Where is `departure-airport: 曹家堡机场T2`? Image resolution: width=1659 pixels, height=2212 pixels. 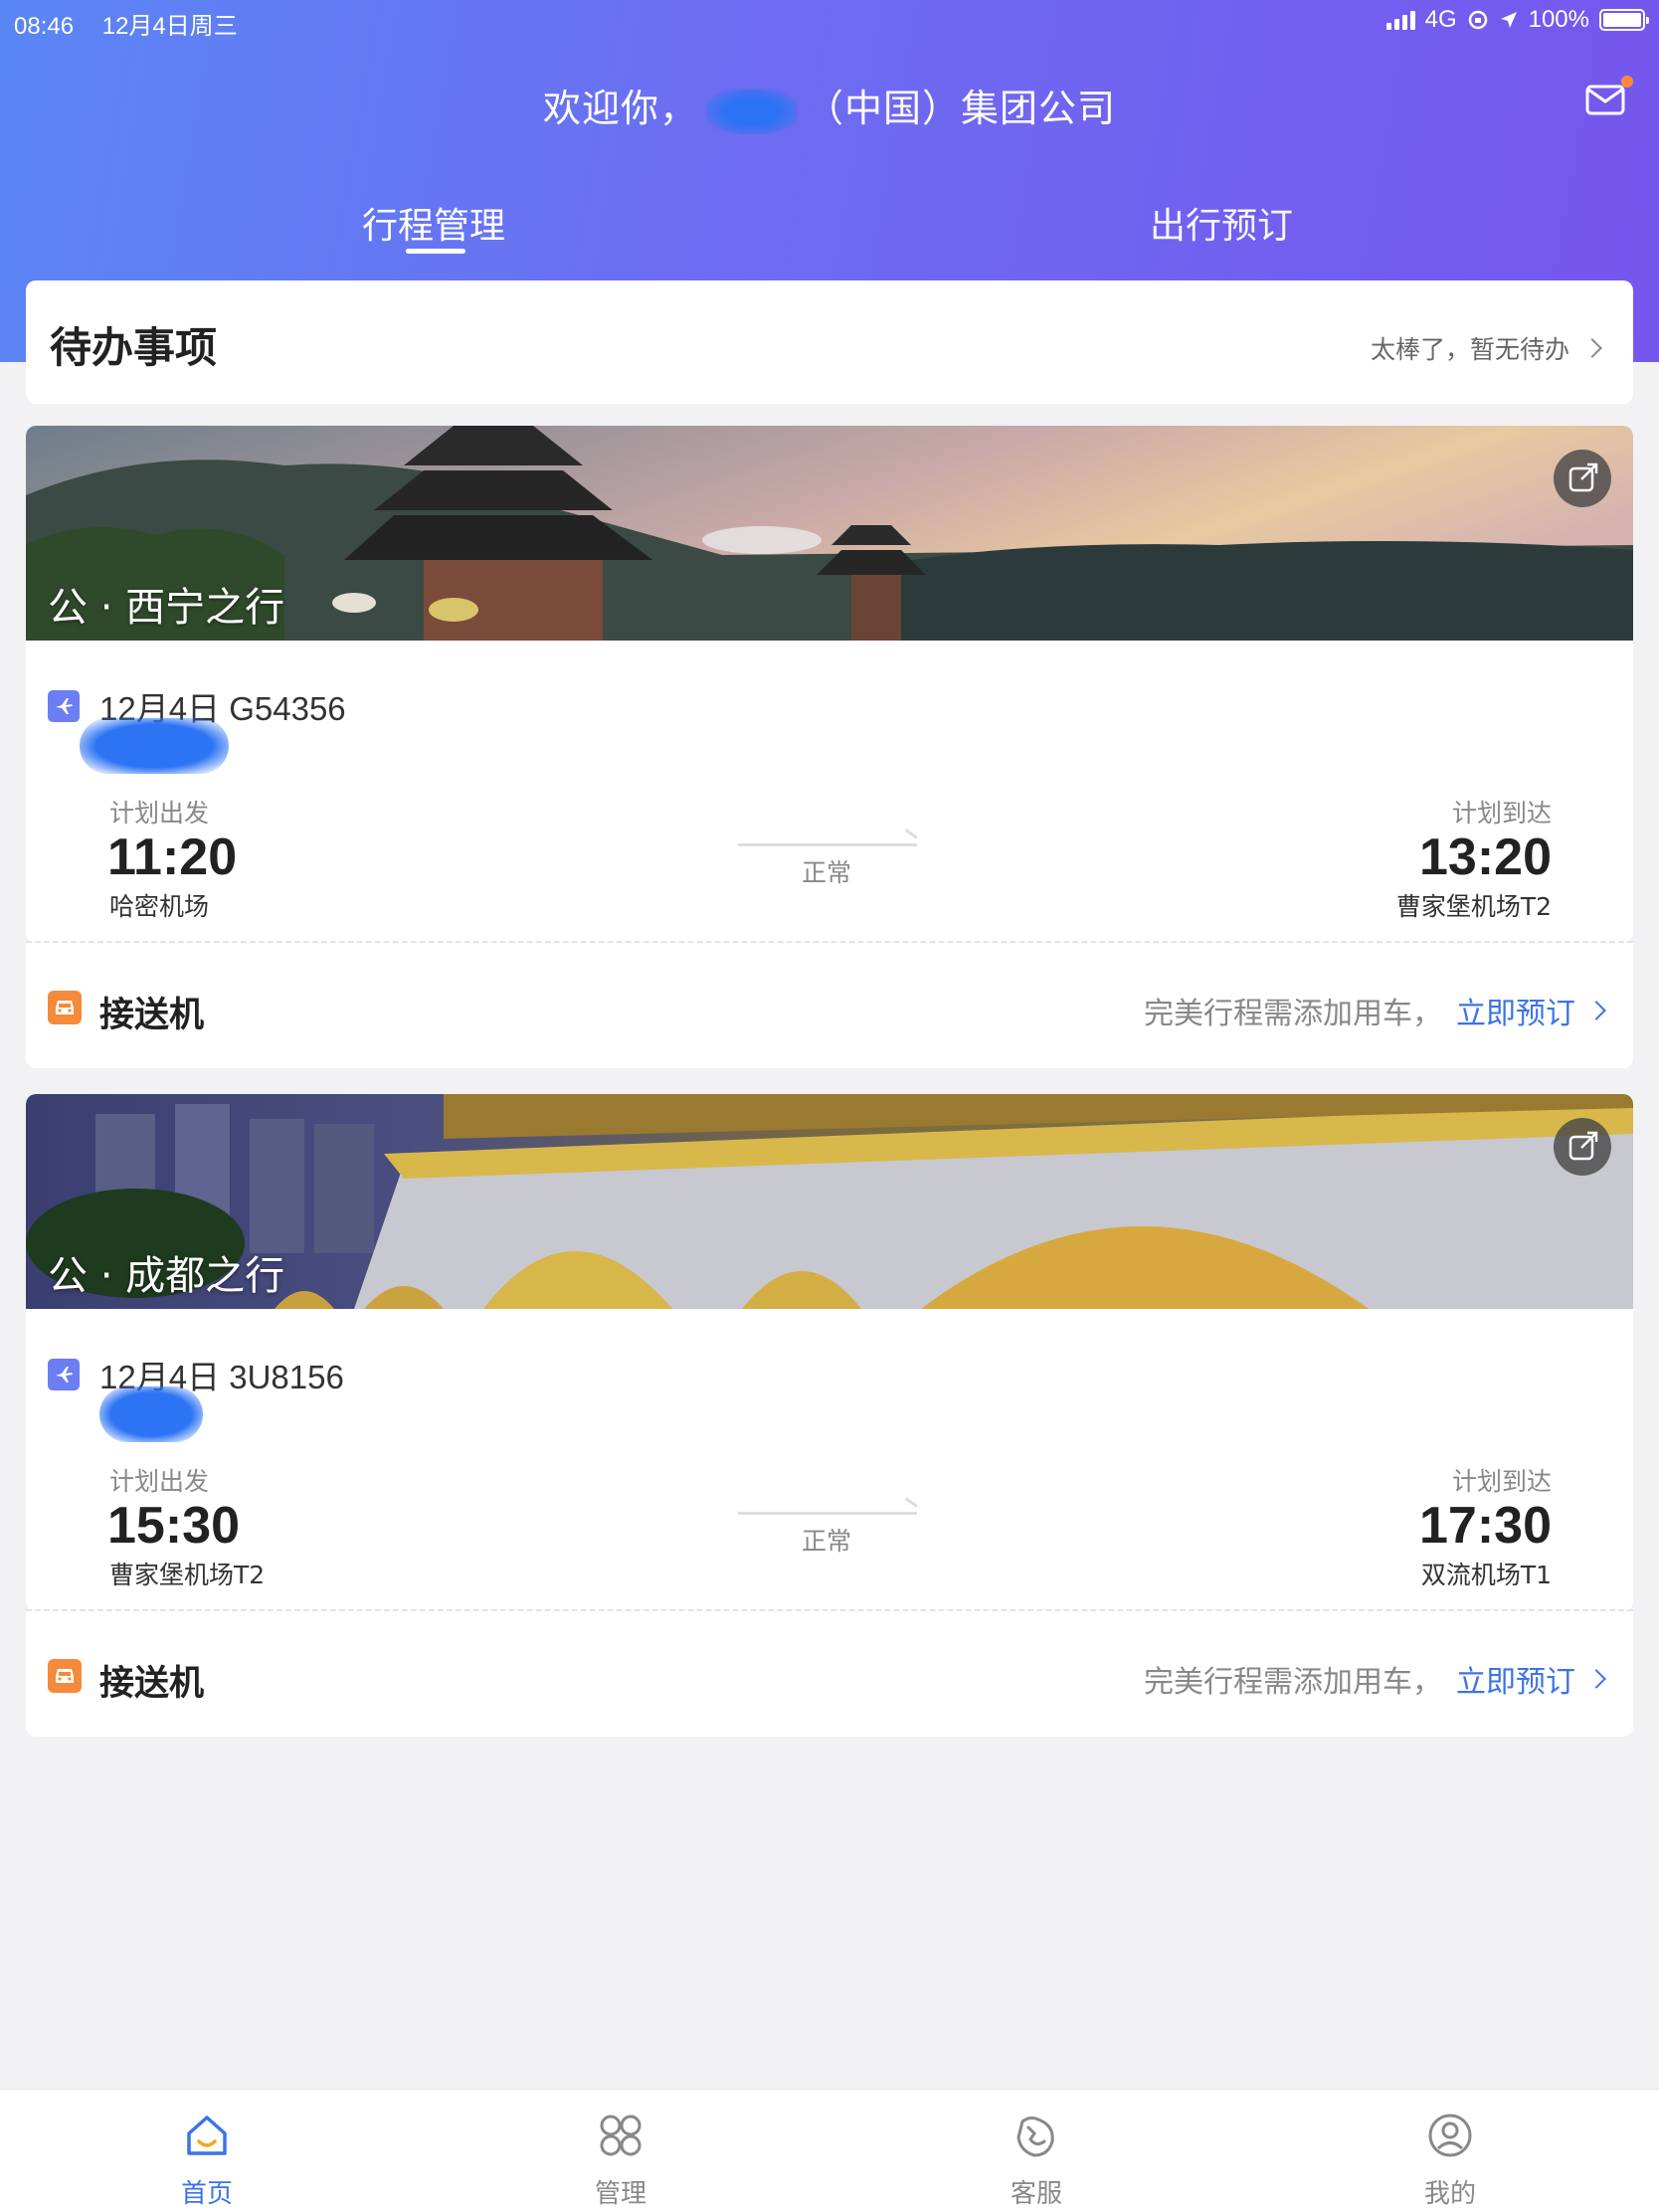 departure-airport: 曹家堡机场T2 is located at coordinates (187, 1575).